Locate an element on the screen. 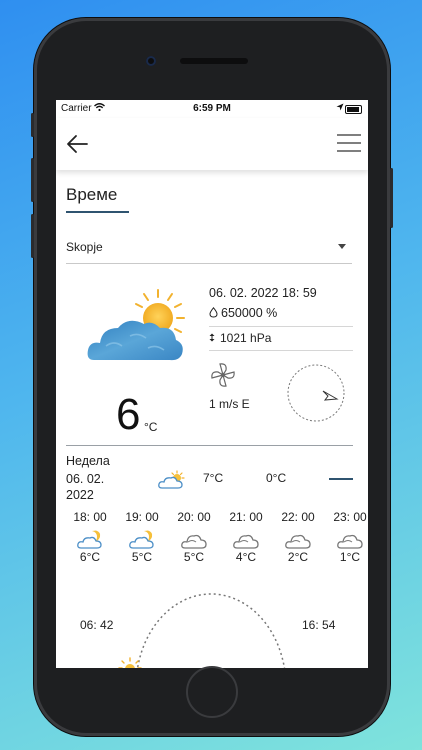 The height and width of the screenshot is (750, 422). day-expand-indicator is located at coordinates (341, 479).